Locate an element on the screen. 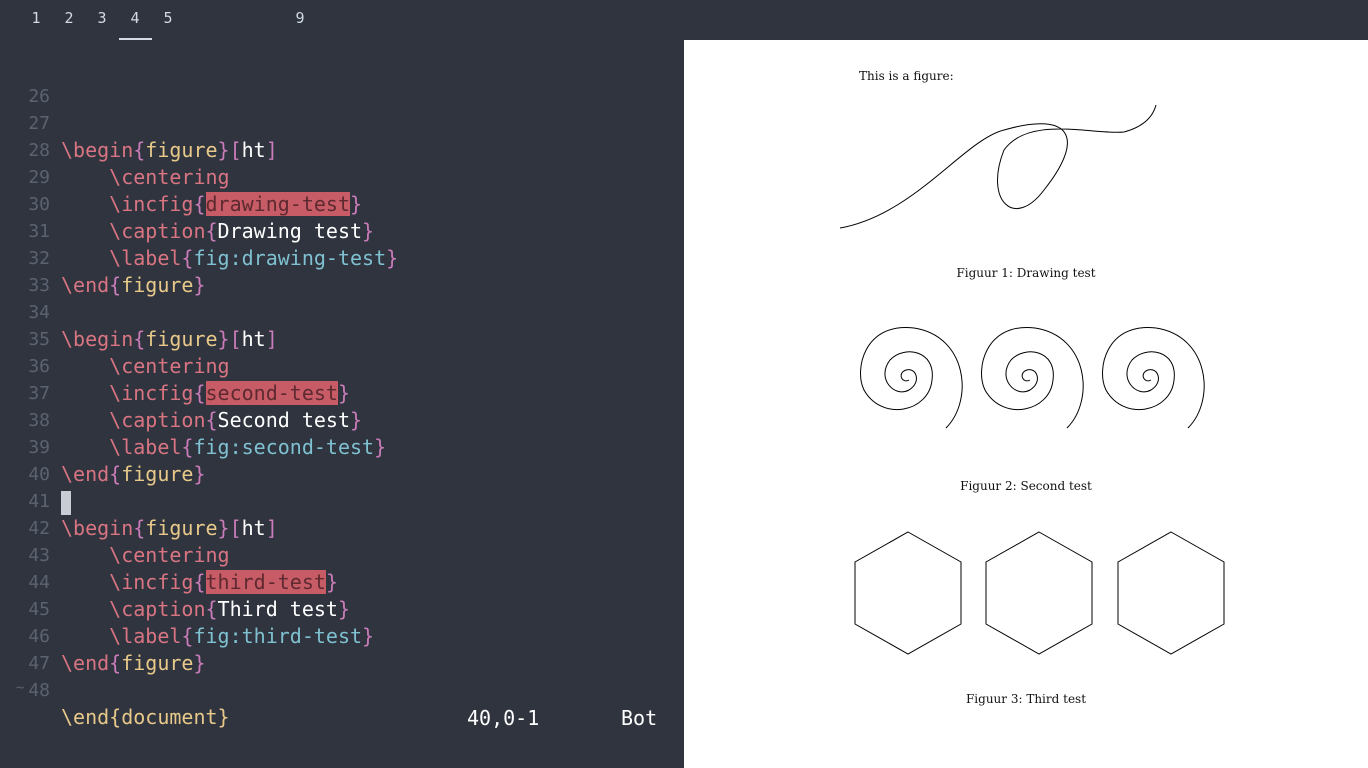  editor-line: 34 \begin{figure}[ht] is located at coordinates (342, 311).